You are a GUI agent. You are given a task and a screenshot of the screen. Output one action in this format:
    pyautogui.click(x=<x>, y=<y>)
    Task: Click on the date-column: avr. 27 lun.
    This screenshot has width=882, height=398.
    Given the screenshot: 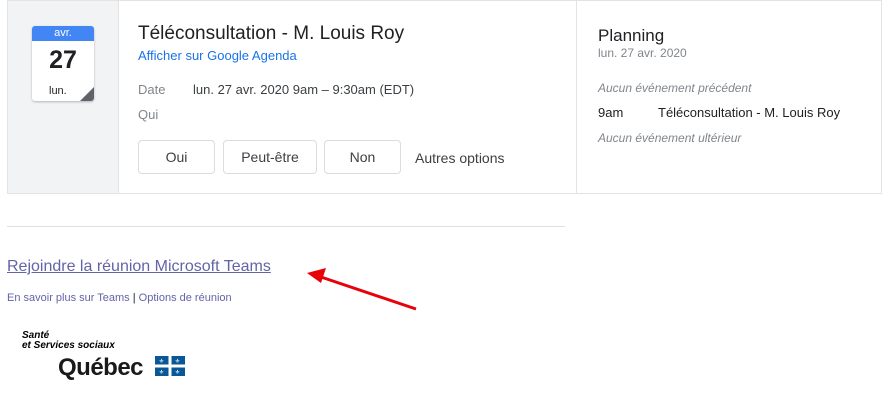 What is the action you would take?
    pyautogui.click(x=63, y=97)
    